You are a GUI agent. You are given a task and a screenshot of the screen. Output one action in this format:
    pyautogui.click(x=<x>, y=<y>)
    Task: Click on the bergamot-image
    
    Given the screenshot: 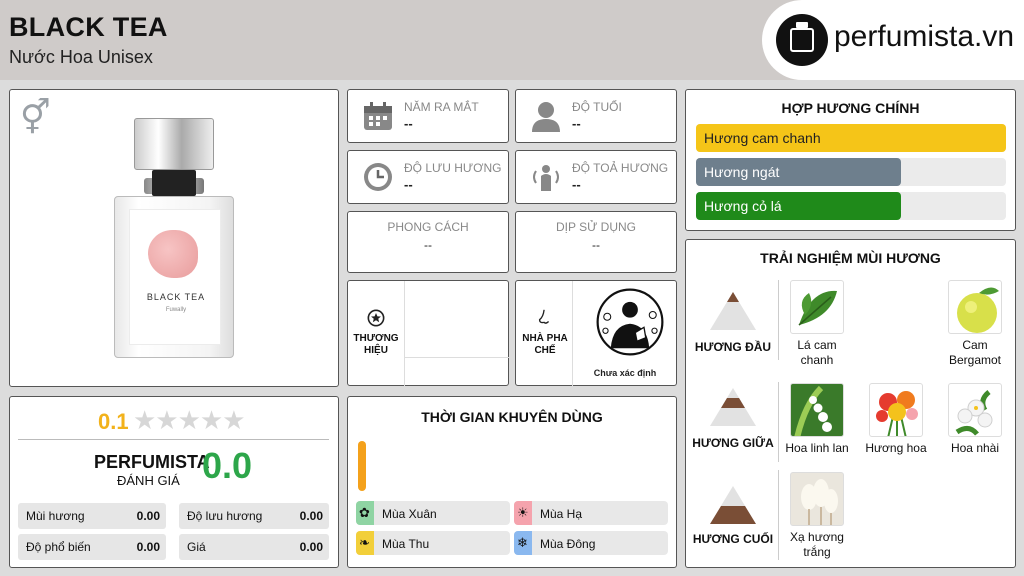 What is the action you would take?
    pyautogui.click(x=975, y=307)
    